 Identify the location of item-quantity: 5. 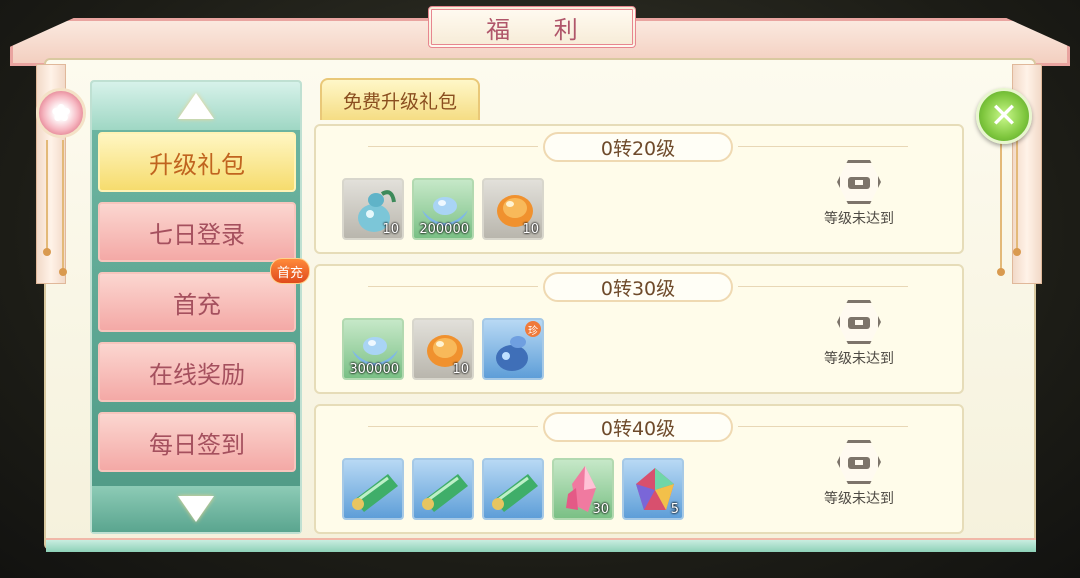
(674, 509).